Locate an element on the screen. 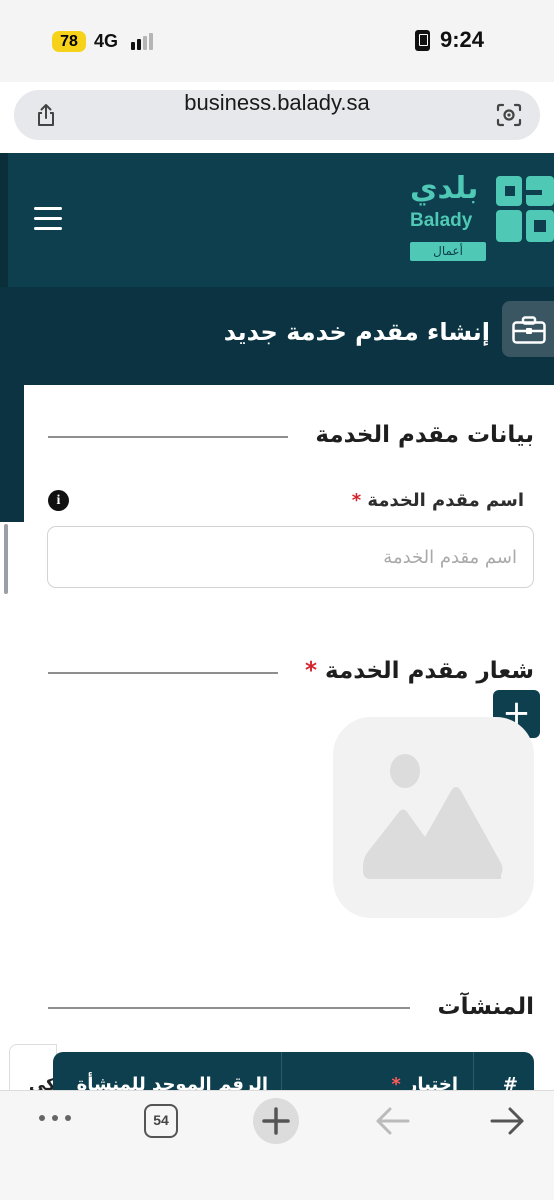 This screenshot has width=554, height=1200. tab-count-button: 54 is located at coordinates (161, 1121).